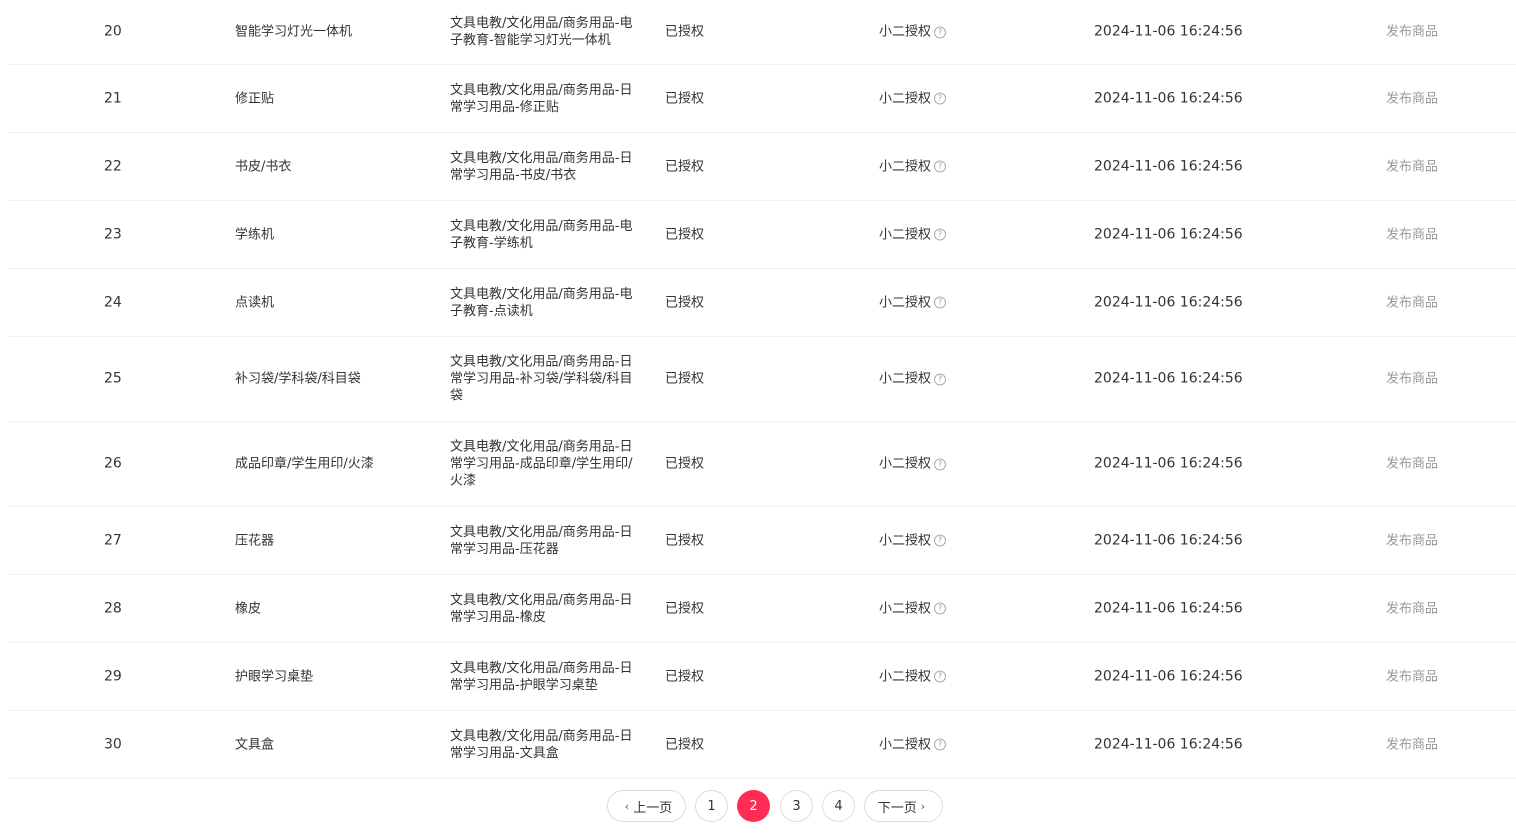 The height and width of the screenshot is (835, 1516). I want to click on category-path: 文具电教/文化用品/商务用品-电子教育-智能学习灯光一体机, so click(541, 32).